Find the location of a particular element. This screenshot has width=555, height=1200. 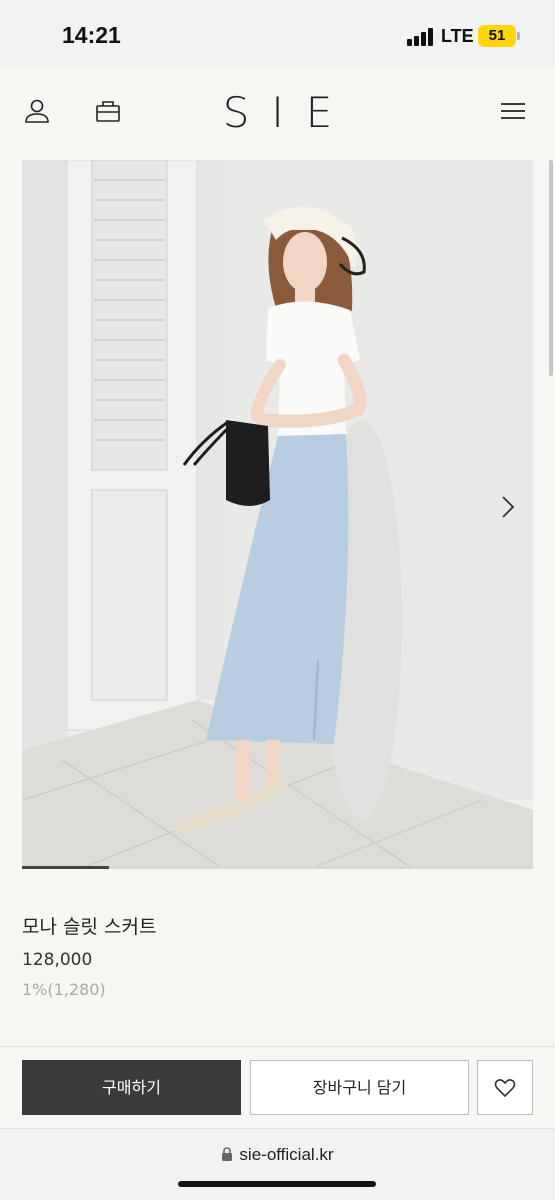

heart-icon is located at coordinates (505, 1088).